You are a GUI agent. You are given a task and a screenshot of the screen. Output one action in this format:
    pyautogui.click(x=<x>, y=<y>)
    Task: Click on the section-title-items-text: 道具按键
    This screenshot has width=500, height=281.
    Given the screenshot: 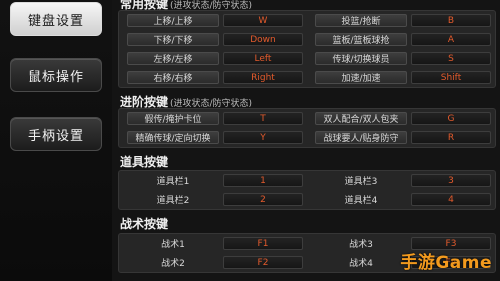 What is the action you would take?
    pyautogui.click(x=144, y=162)
    